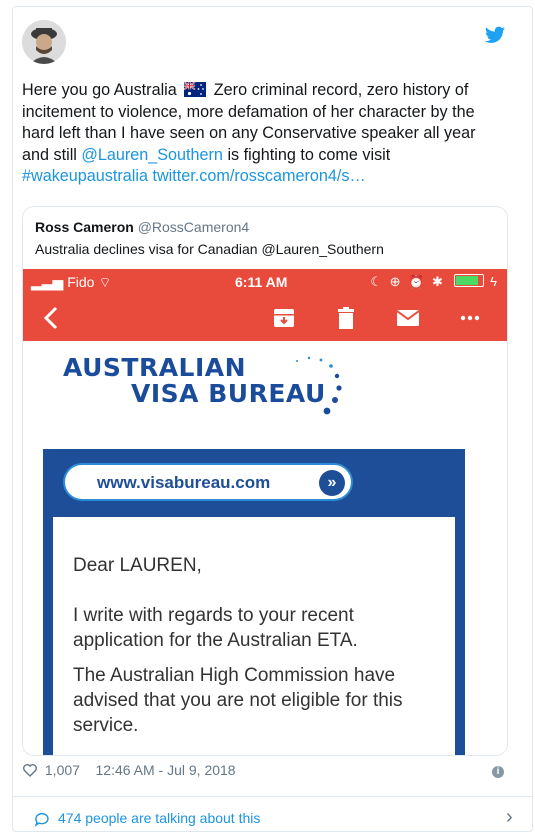 The height and width of the screenshot is (834, 535). I want to click on mail-icon, so click(408, 318).